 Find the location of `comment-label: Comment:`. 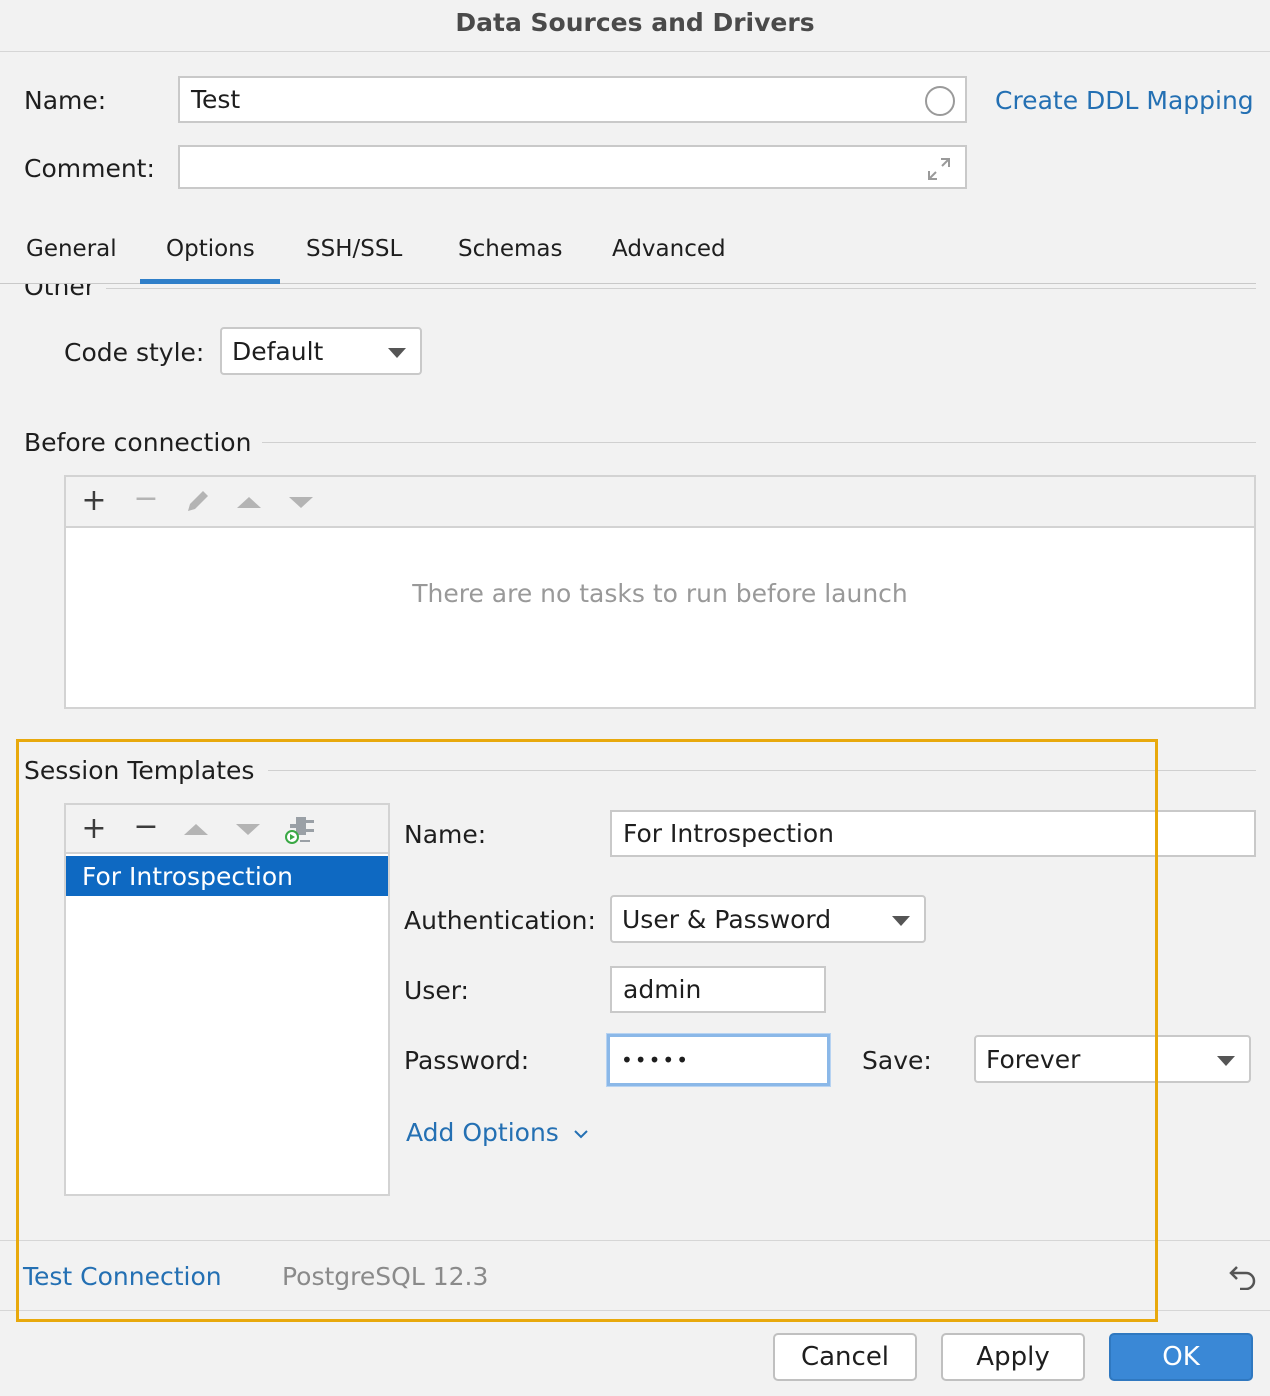

comment-label: Comment: is located at coordinates (89, 168).